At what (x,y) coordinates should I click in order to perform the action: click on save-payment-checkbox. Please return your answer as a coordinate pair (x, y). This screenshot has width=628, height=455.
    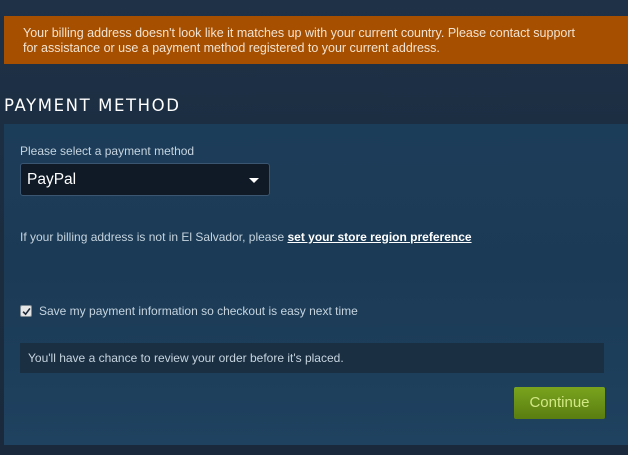
    Looking at the image, I should click on (26, 311).